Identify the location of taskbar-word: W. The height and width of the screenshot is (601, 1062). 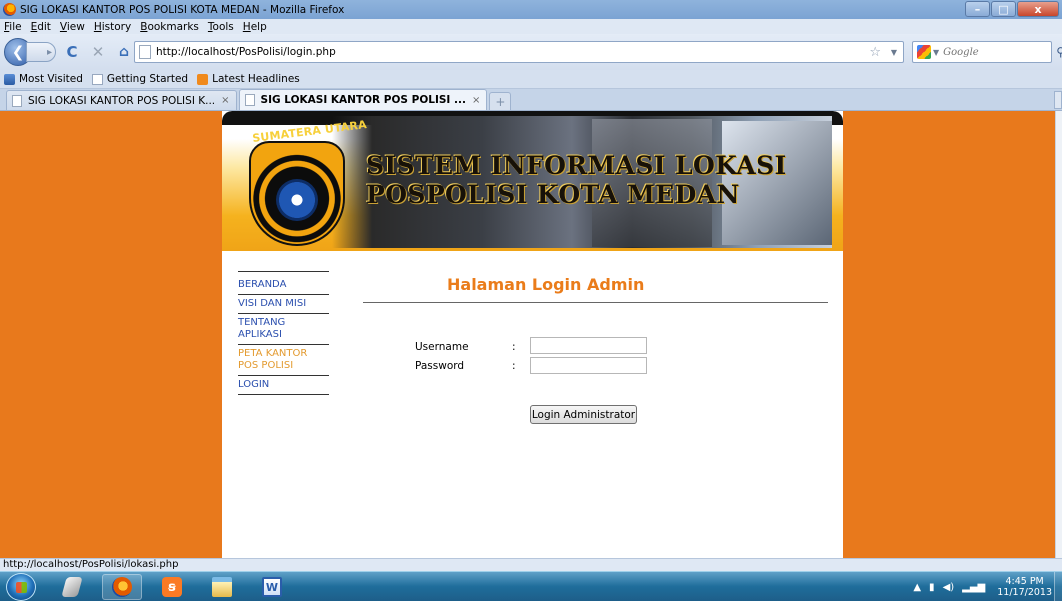
(272, 587).